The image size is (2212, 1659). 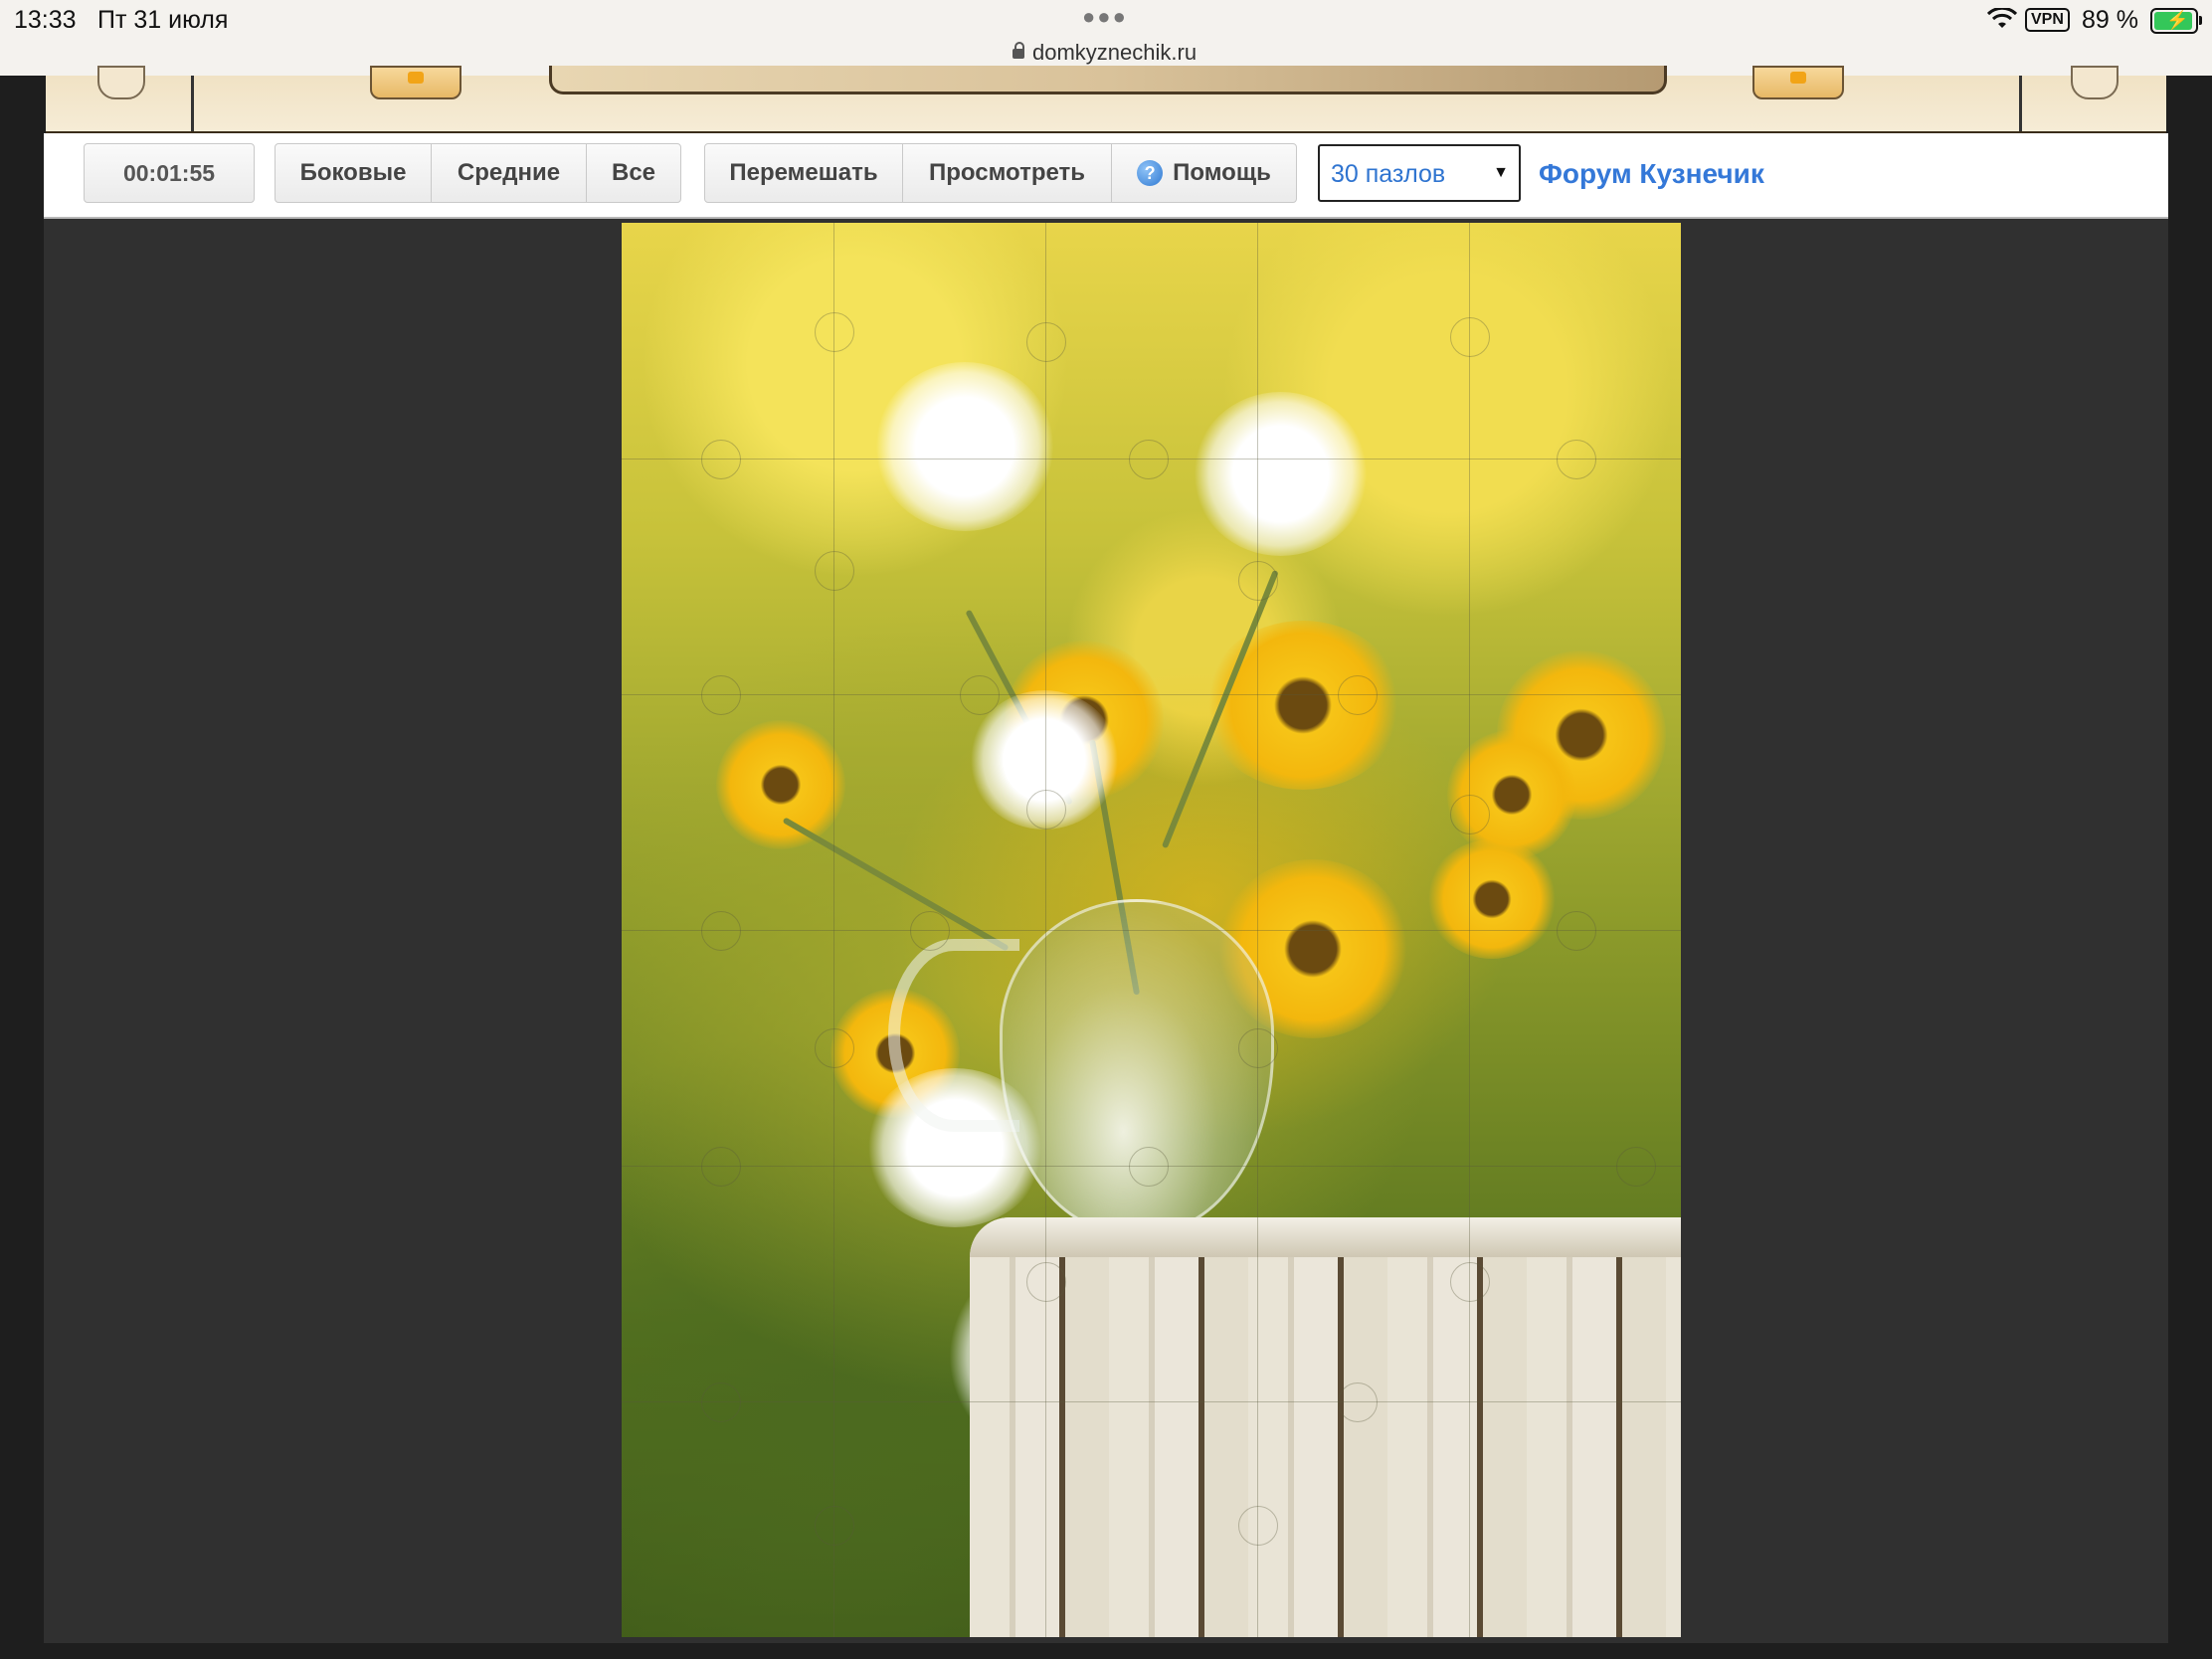 What do you see at coordinates (896, 884) in the screenshot?
I see `flower-stem` at bounding box center [896, 884].